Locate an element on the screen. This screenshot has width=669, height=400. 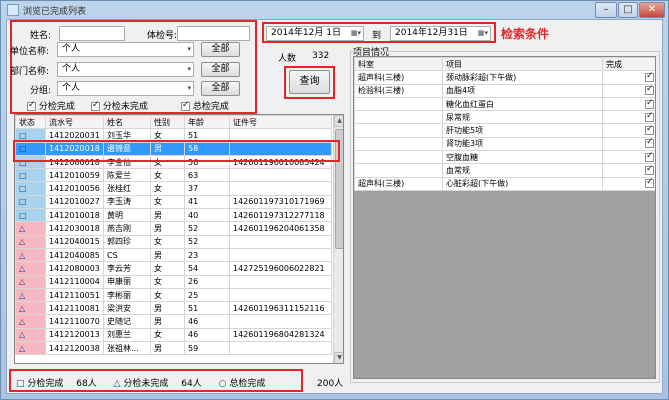
group-label: 分组: is located at coordinates (41, 91).